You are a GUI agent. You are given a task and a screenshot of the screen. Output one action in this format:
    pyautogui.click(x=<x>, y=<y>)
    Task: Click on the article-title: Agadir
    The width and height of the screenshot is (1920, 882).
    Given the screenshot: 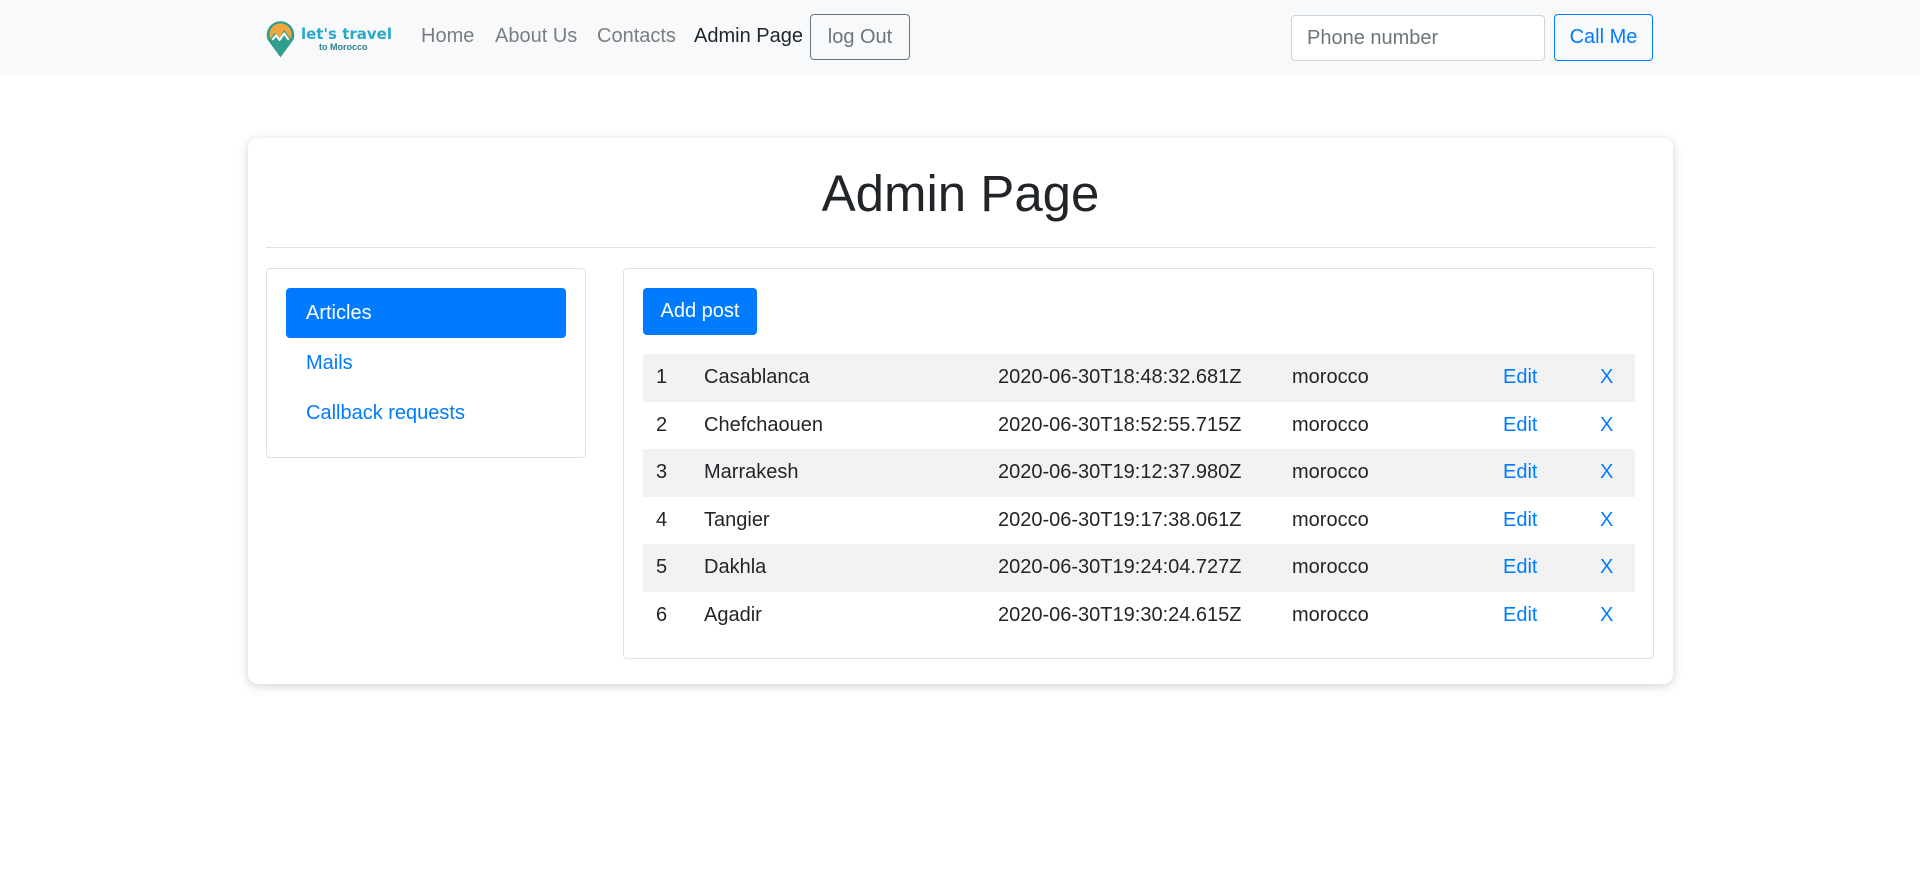 What is the action you would take?
    pyautogui.click(x=733, y=614)
    